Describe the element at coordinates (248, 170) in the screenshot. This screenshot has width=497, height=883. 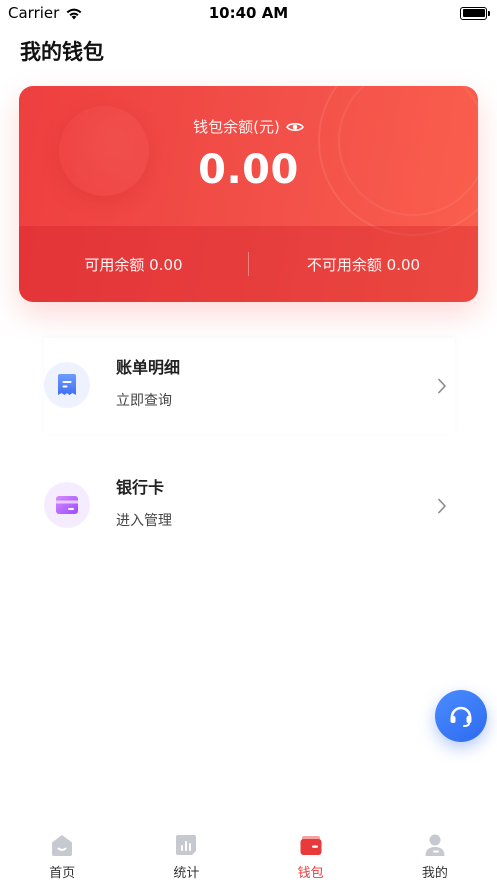
I see `balance-amount: 0.00` at that location.